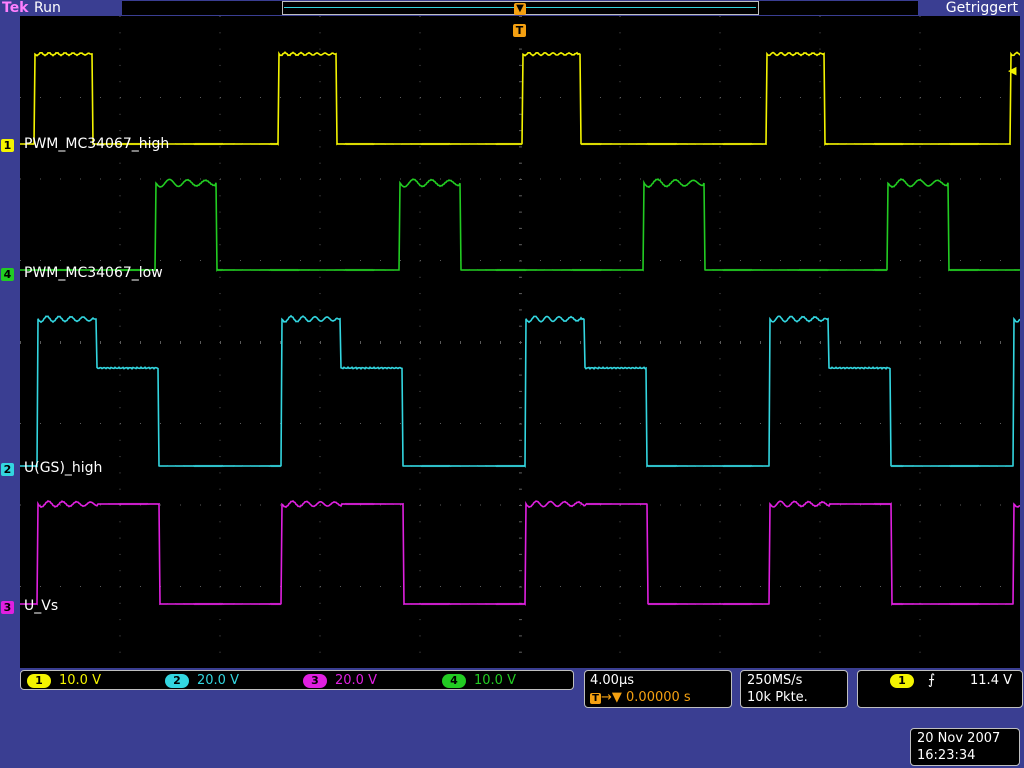 This screenshot has height=768, width=1024. Describe the element at coordinates (520, 9) in the screenshot. I see `trigger-position-marker-top: ▼` at that location.